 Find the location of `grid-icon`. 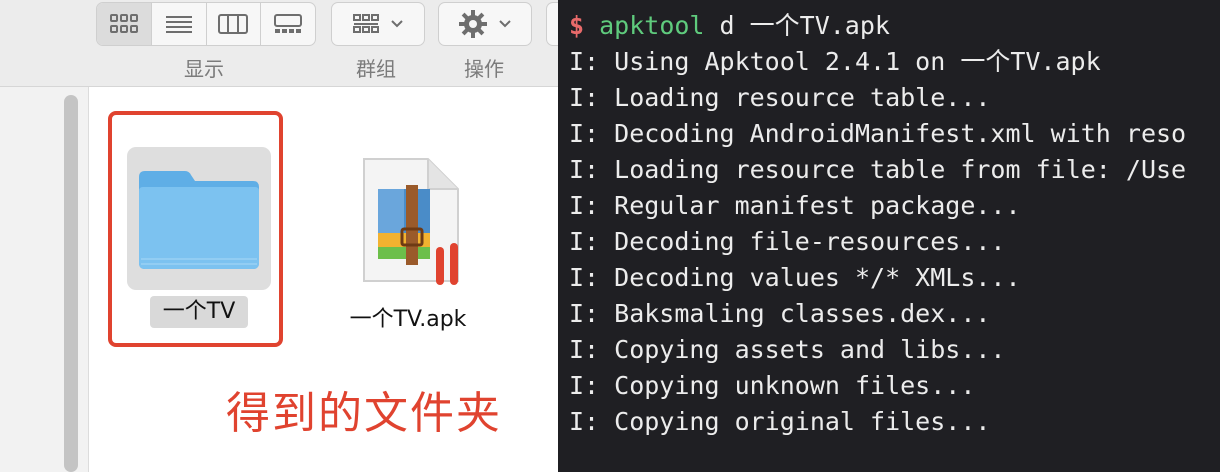

grid-icon is located at coordinates (123, 23).